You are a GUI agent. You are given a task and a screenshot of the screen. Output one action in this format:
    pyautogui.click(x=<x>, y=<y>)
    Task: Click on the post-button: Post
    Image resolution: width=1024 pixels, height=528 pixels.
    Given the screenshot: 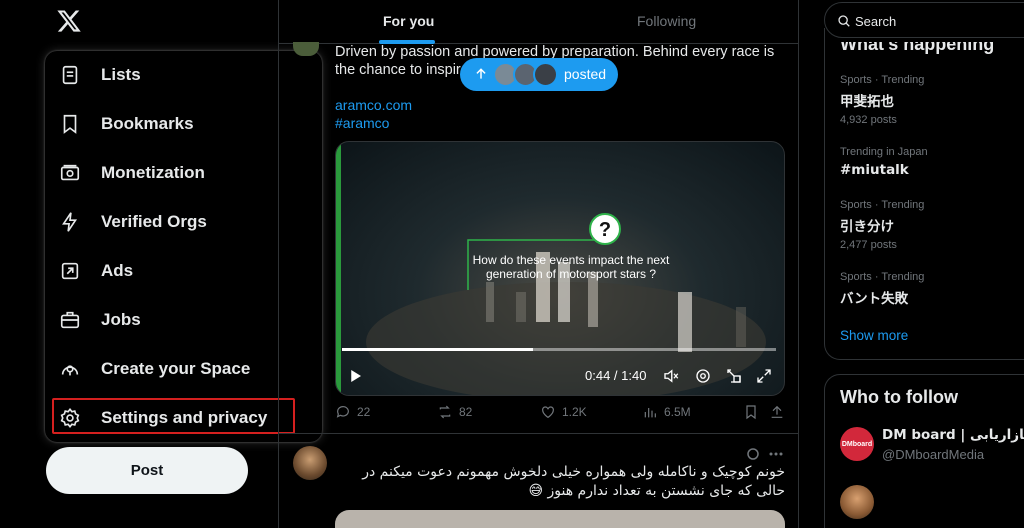 What is the action you would take?
    pyautogui.click(x=147, y=470)
    